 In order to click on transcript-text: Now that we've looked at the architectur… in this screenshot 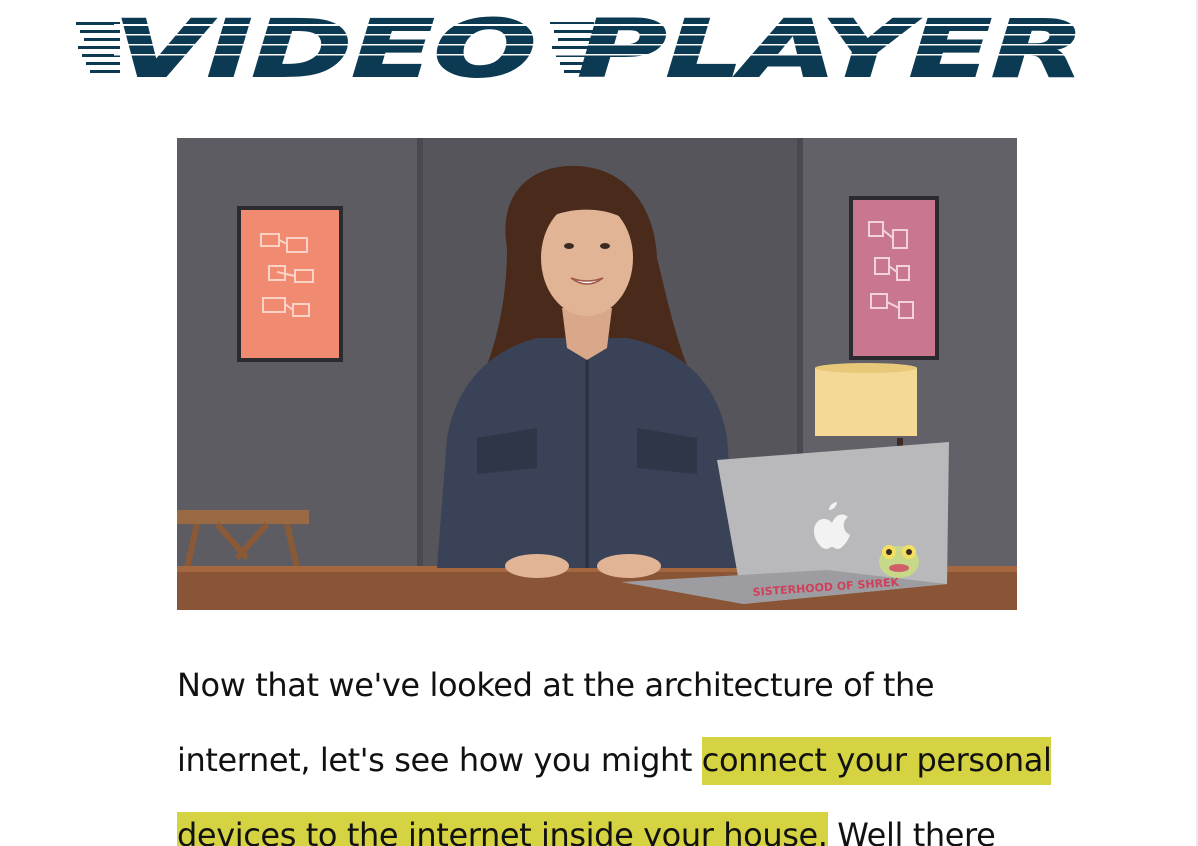, I will do `click(556, 685)`.